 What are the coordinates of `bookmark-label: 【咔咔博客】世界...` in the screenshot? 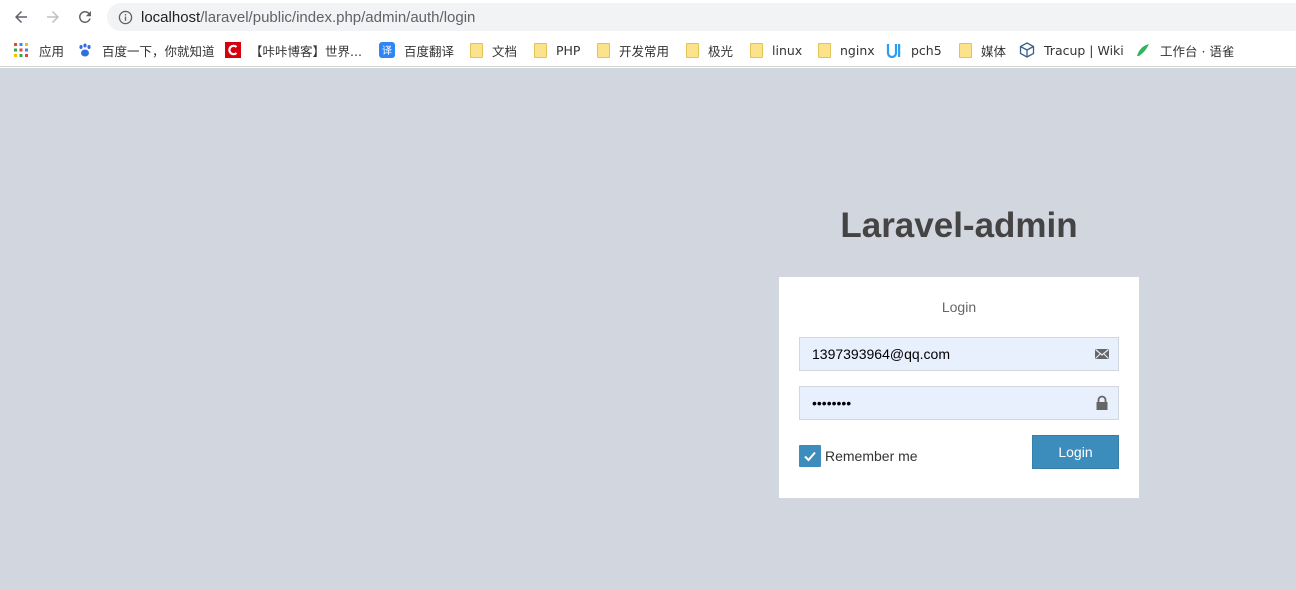 It's located at (306, 51).